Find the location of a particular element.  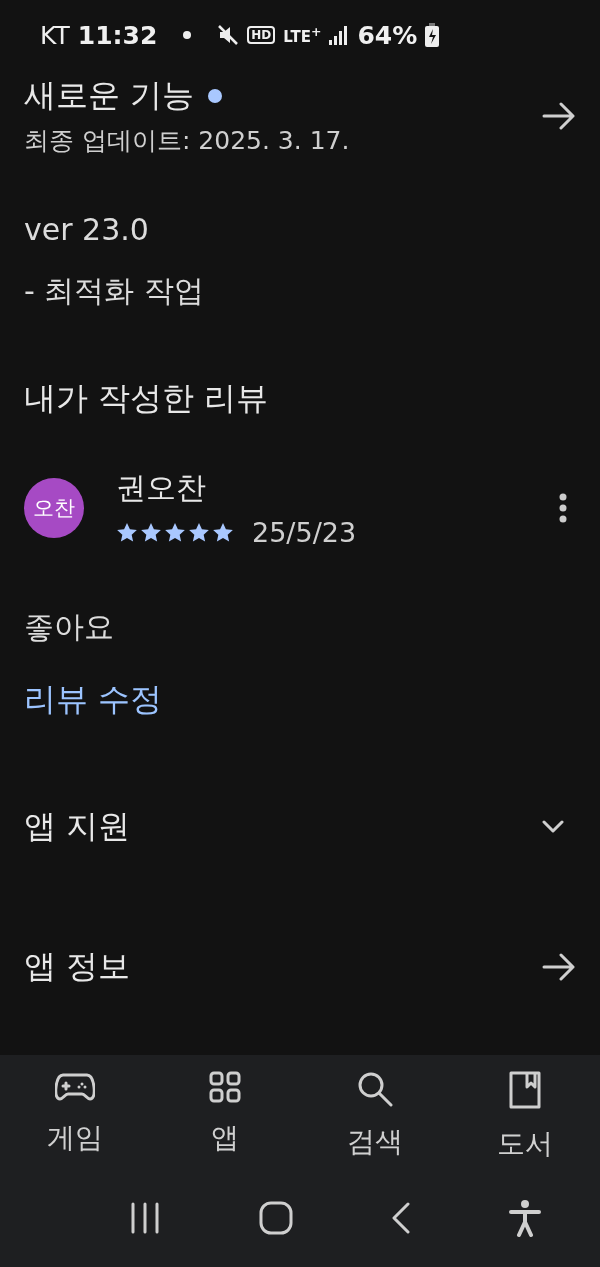

version-text: ver 23.0 is located at coordinates (87, 229).